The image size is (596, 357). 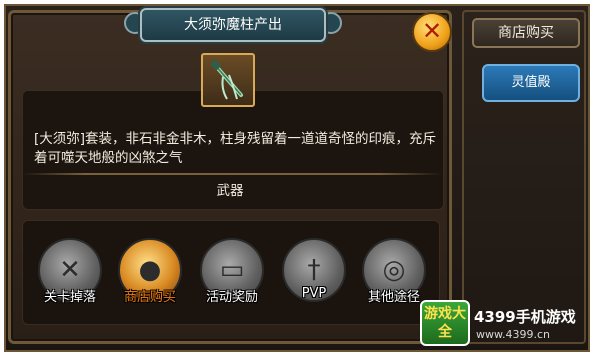 What do you see at coordinates (231, 297) in the screenshot?
I see `source-label: 活动奖励` at bounding box center [231, 297].